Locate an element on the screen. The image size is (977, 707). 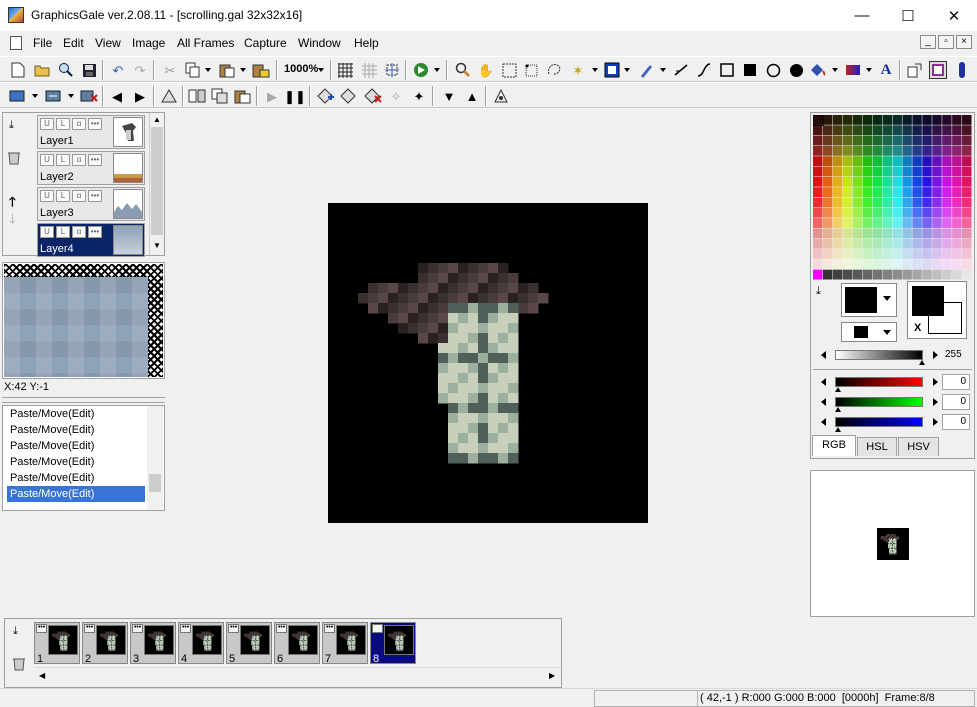
open-icon is located at coordinates (42, 70).